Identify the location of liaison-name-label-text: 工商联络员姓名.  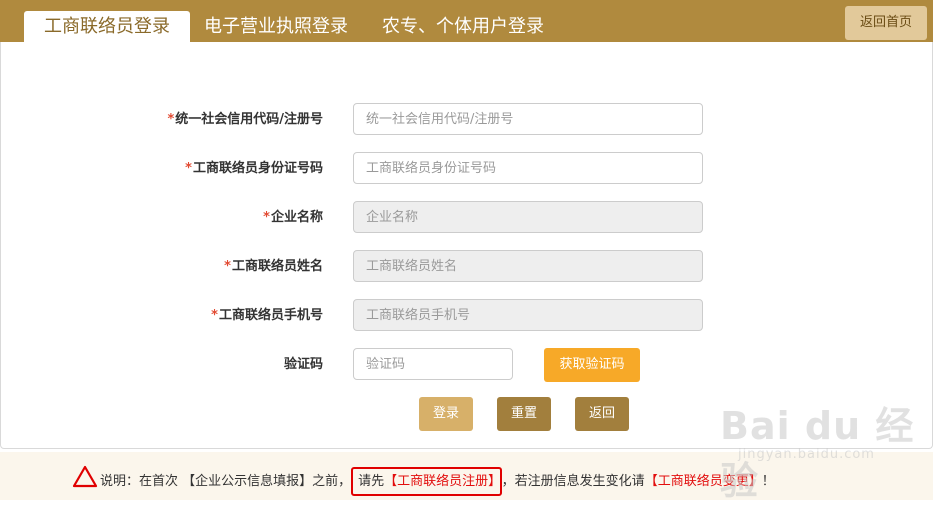
(277, 266).